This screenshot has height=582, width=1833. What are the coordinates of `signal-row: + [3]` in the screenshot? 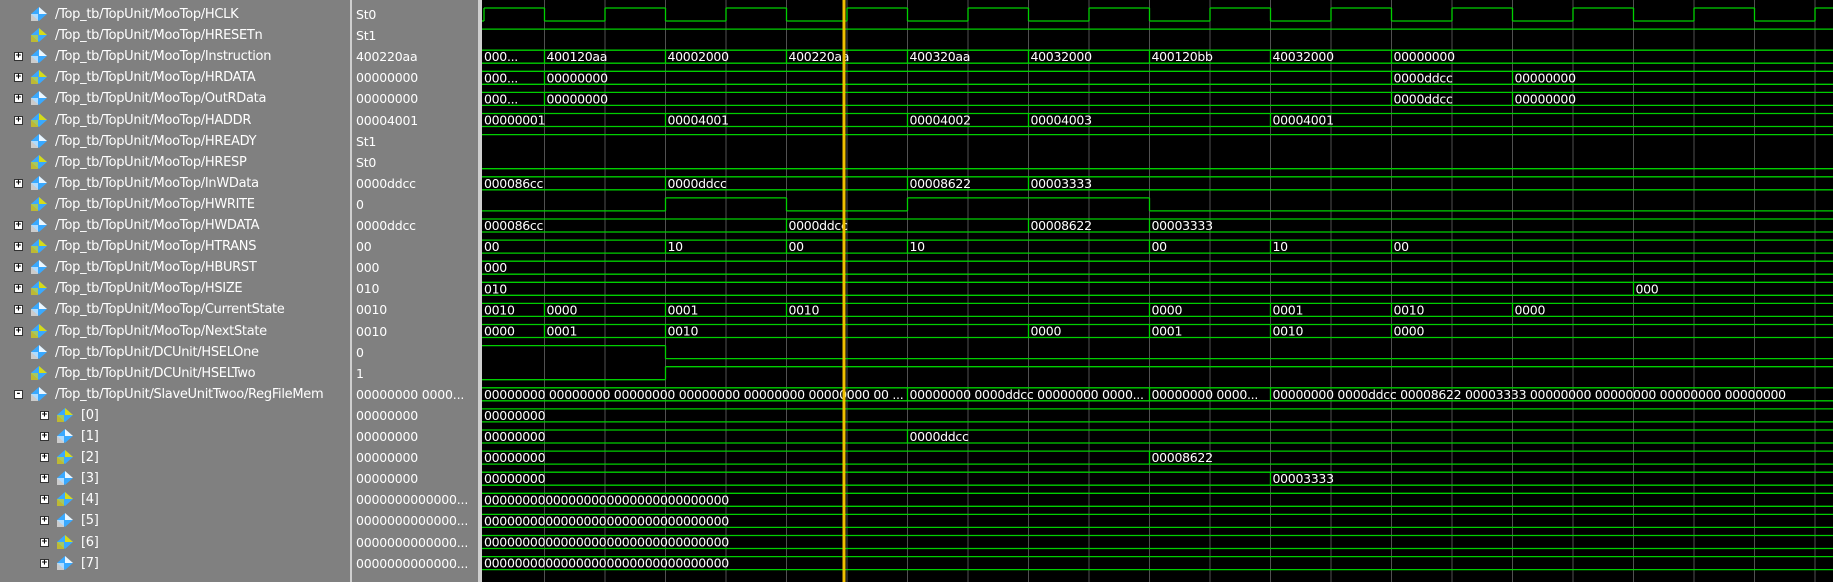 It's located at (176, 478).